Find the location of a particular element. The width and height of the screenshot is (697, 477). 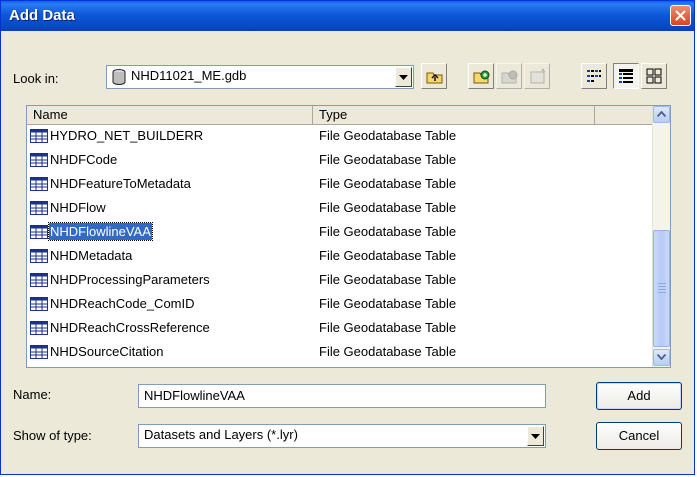

close-icon is located at coordinates (680, 15).